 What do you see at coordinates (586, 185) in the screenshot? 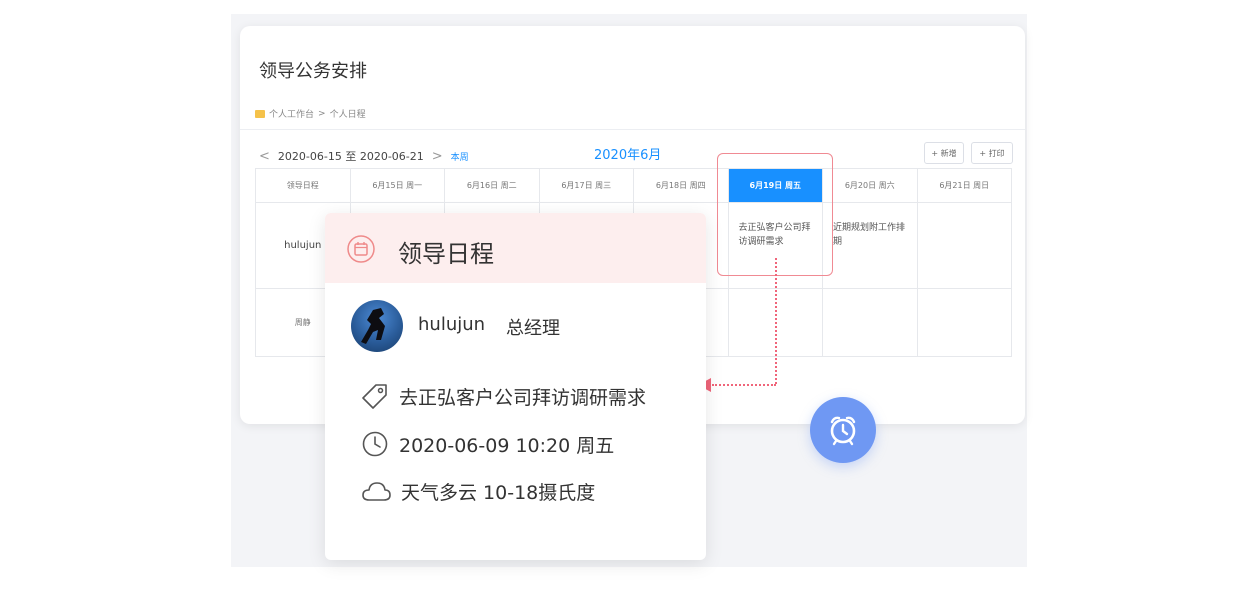
I see `header-day-wed: 6月17日 周三` at bounding box center [586, 185].